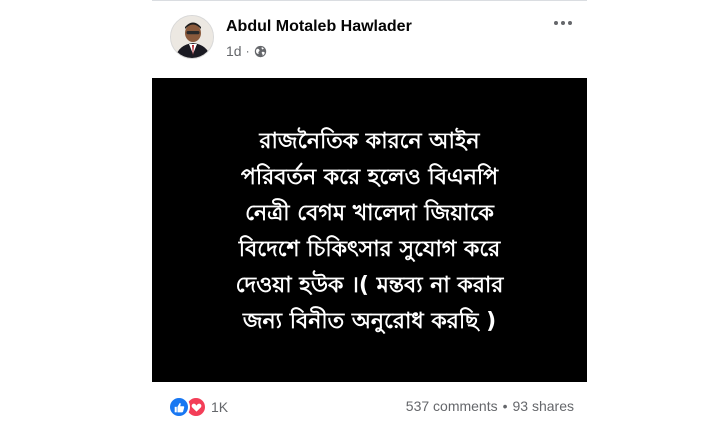 Image resolution: width=725 pixels, height=425 pixels. I want to click on engagement-stats: 537 comments • 93 shares, so click(490, 406).